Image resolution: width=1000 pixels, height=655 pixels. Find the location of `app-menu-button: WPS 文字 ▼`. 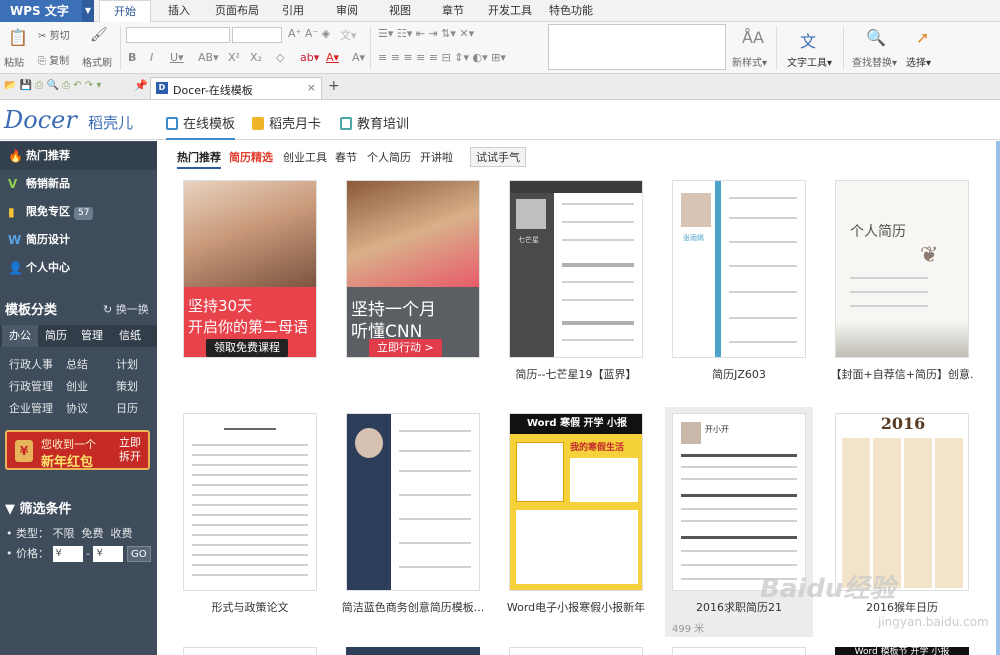

app-menu-button: WPS 文字 ▼ is located at coordinates (47, 11).